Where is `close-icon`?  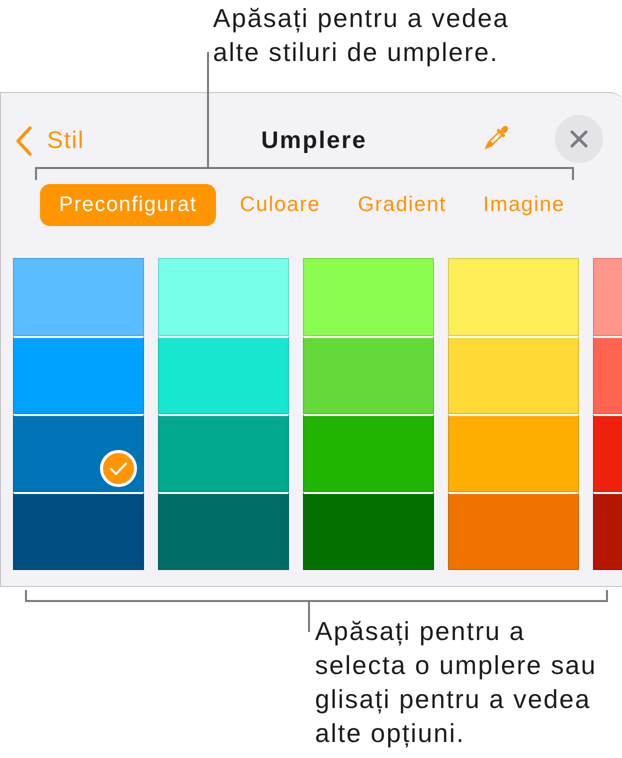 close-icon is located at coordinates (579, 139).